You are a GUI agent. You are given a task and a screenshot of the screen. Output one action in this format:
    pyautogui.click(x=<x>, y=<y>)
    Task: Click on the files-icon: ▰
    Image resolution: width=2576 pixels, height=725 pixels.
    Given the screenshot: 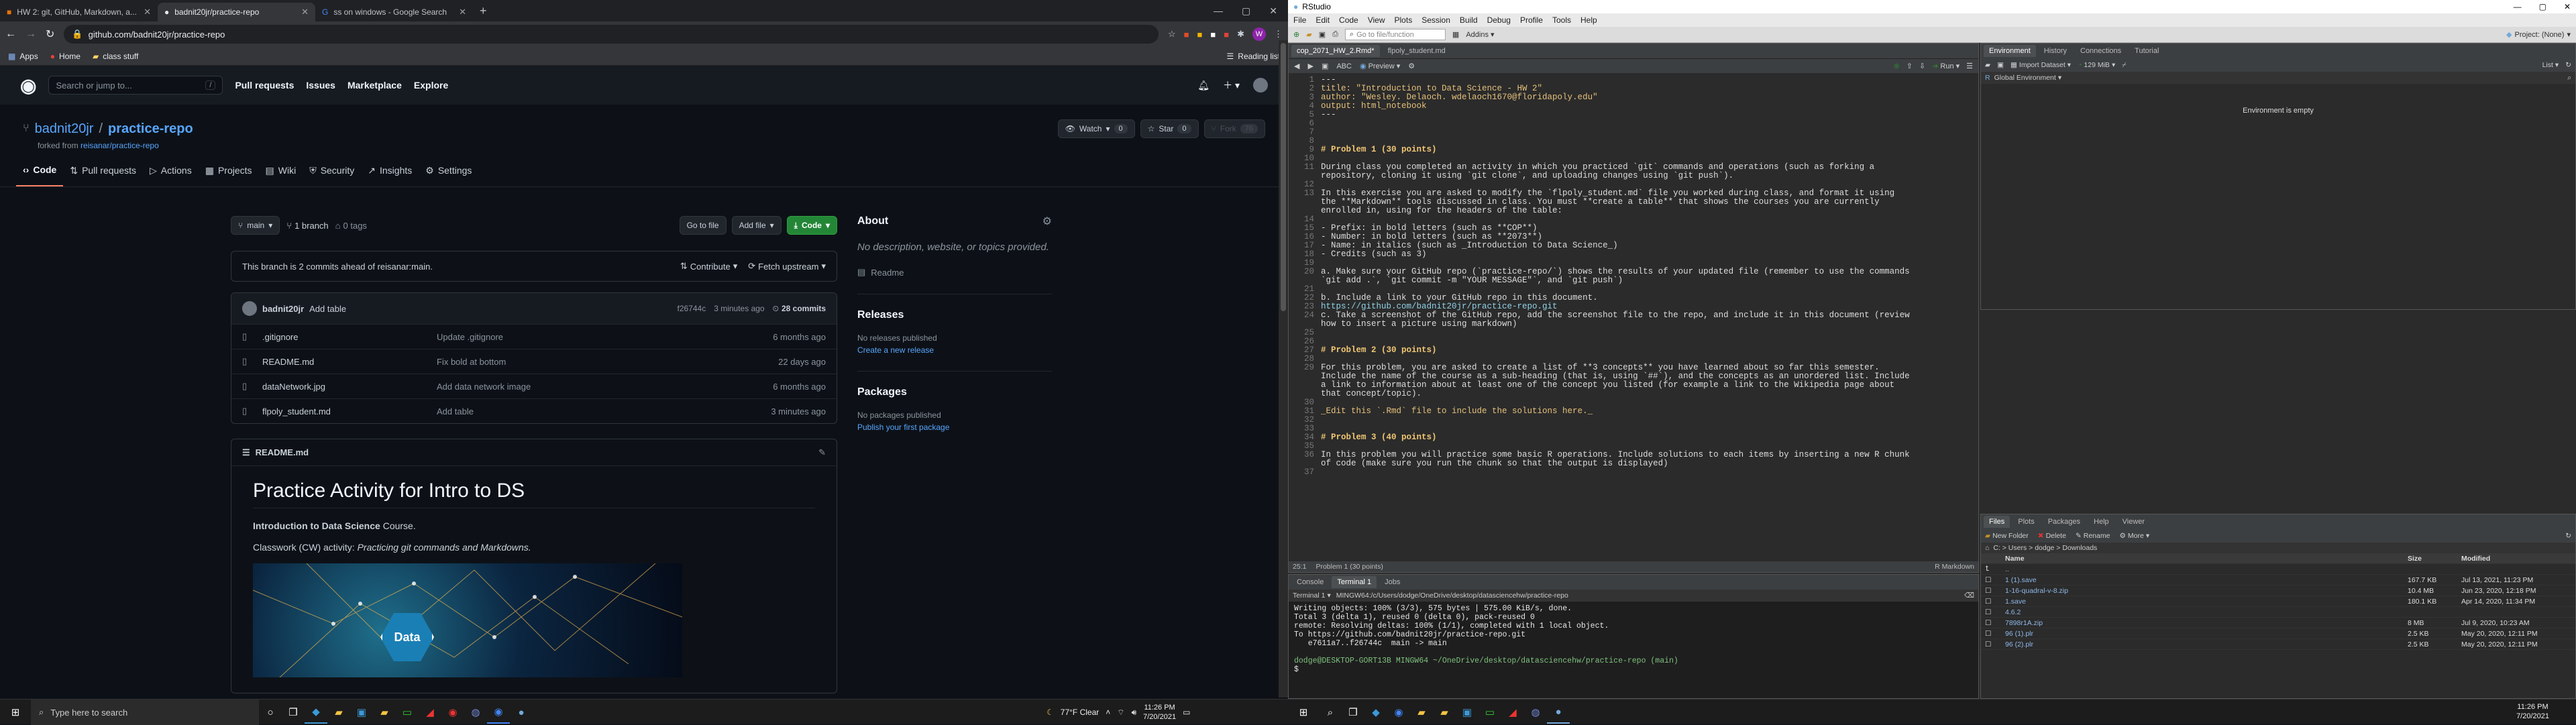 What is the action you would take?
    pyautogui.click(x=1444, y=712)
    